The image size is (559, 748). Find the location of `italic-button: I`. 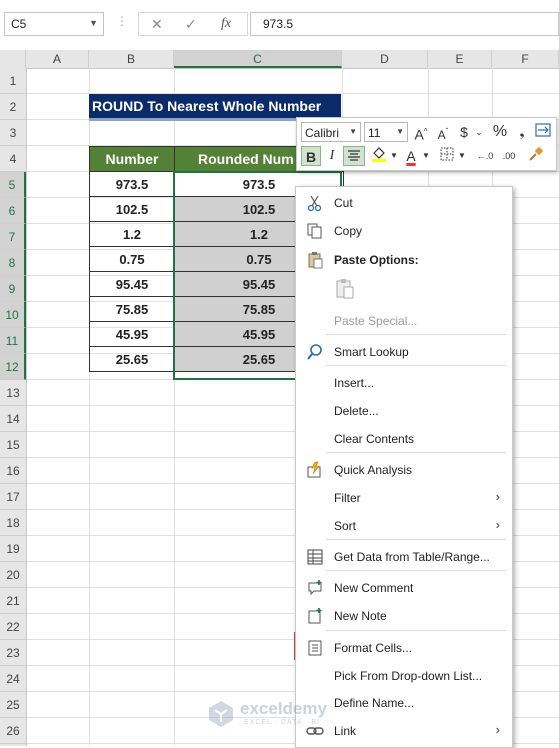

italic-button: I is located at coordinates (332, 156).